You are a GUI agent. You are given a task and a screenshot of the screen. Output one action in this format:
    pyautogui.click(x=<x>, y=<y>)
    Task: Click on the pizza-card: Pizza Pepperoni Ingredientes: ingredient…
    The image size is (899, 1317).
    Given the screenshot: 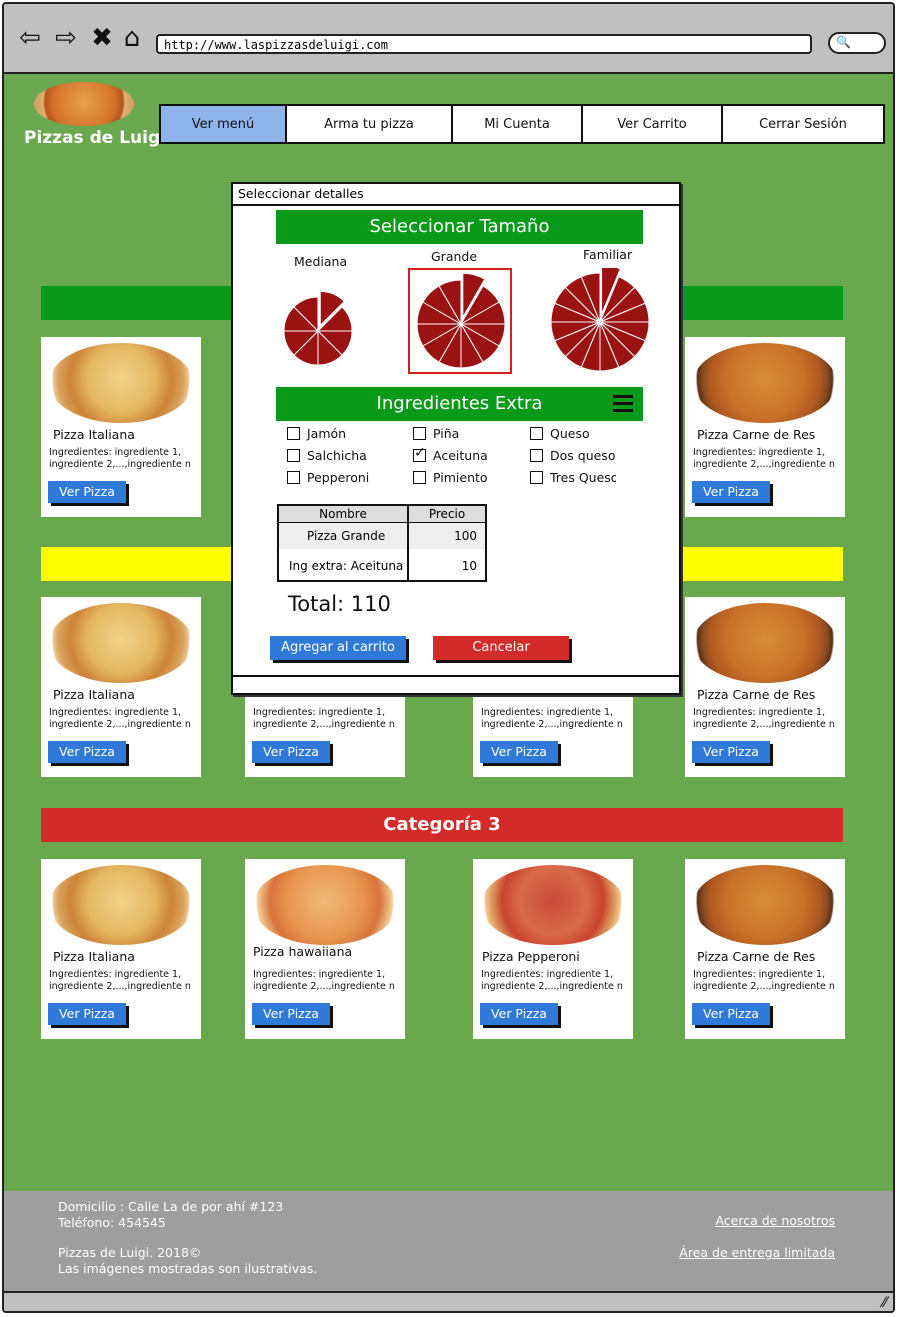 What is the action you would take?
    pyautogui.click(x=553, y=949)
    